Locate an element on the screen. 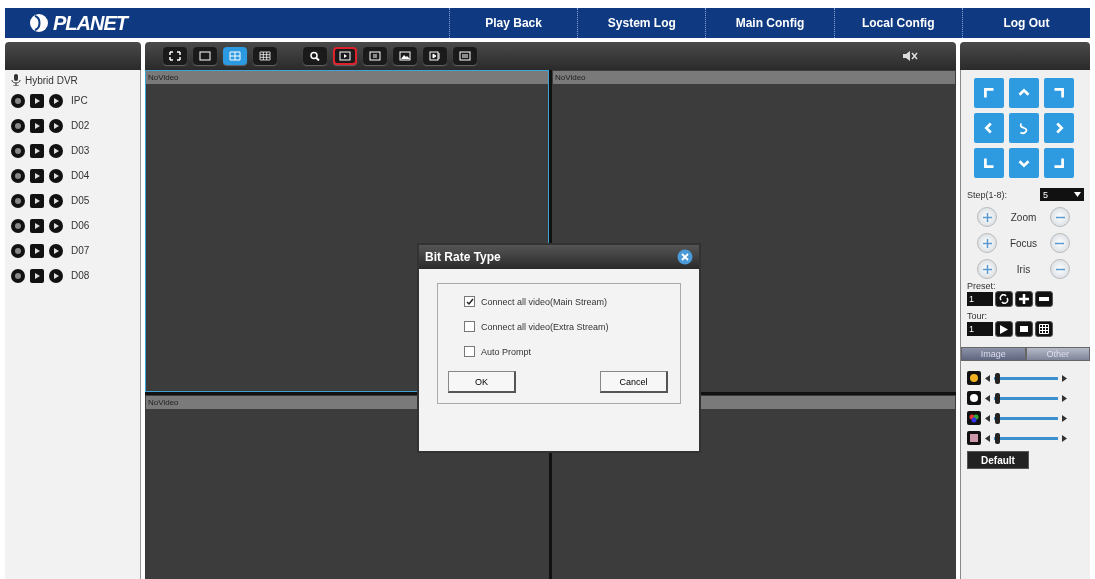 The height and width of the screenshot is (579, 1095). dialog-button: OK is located at coordinates (482, 382).